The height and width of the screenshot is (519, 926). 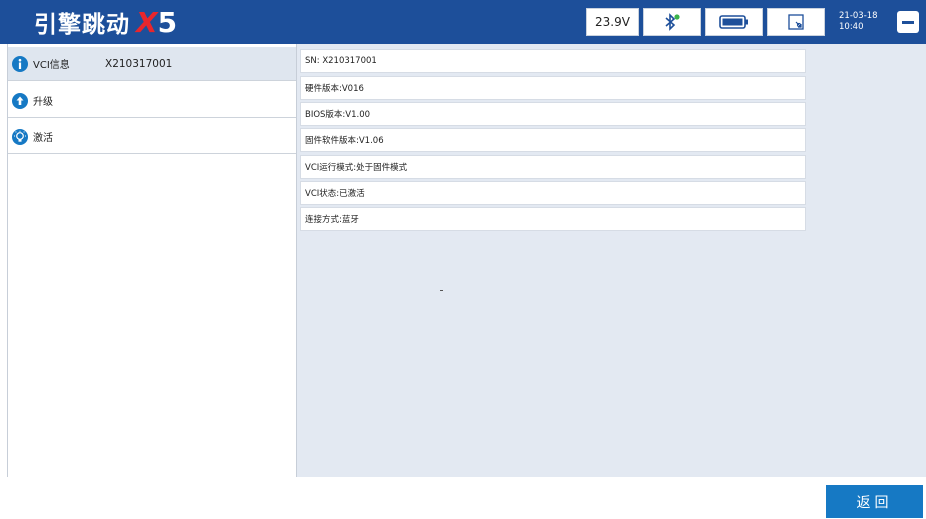 I want to click on detail-row-bios-version: BIOS版本:V1.00, so click(x=553, y=114).